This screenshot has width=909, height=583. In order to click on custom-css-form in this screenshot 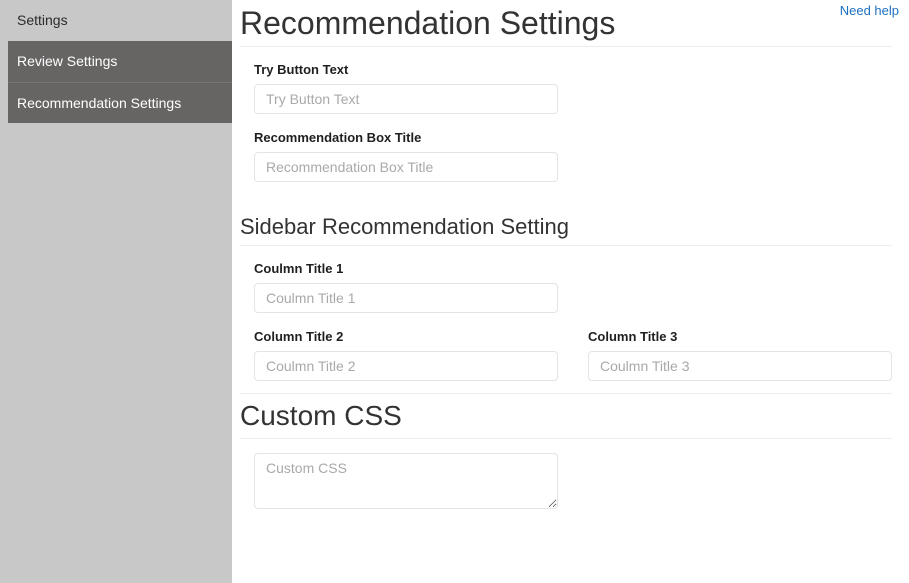, I will do `click(573, 474)`.